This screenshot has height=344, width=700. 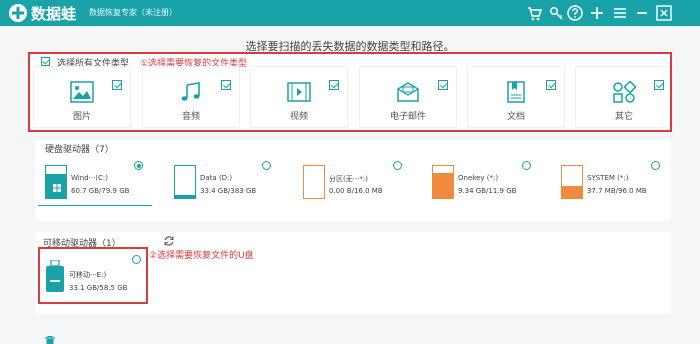 I want to click on minimize-icon, so click(x=642, y=13).